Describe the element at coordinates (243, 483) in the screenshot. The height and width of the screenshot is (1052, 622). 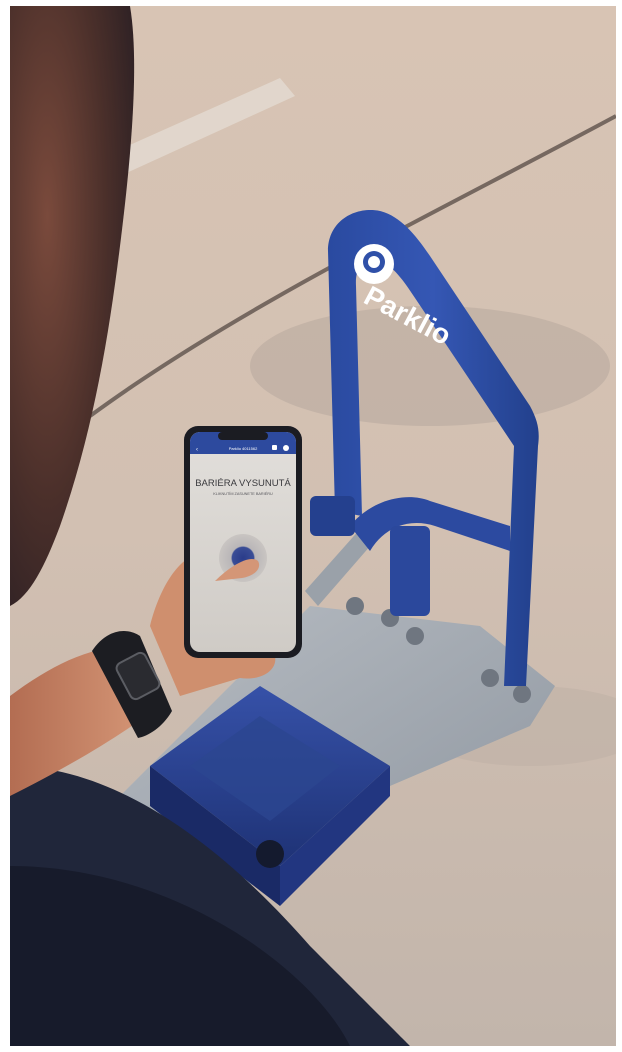
I see `barrier-status-title: BARIÉRA VYSUNUTÁ` at that location.